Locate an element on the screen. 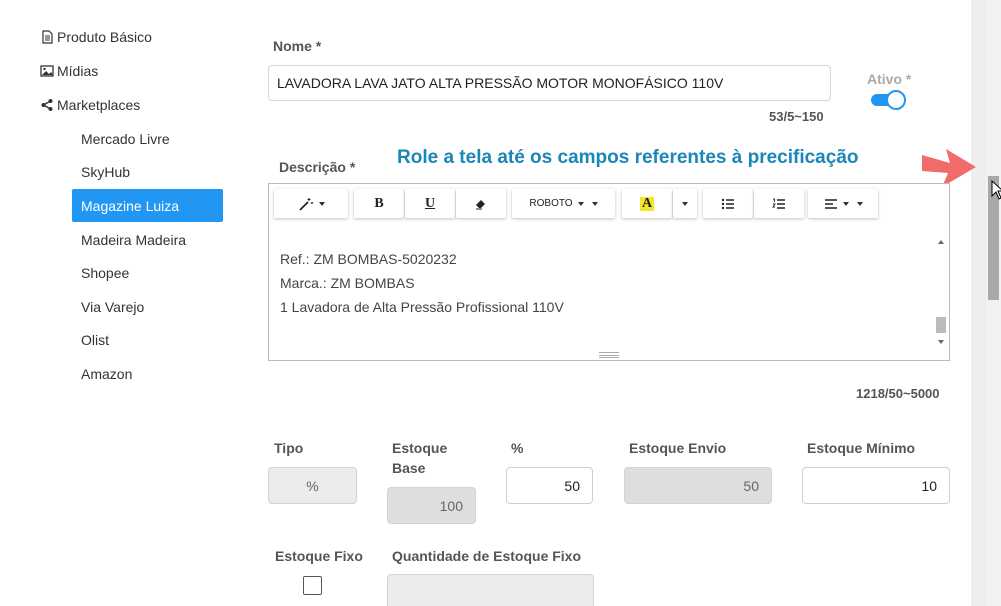 This screenshot has height=606, width=1001. mouse-cursor-icon is located at coordinates (996, 190).